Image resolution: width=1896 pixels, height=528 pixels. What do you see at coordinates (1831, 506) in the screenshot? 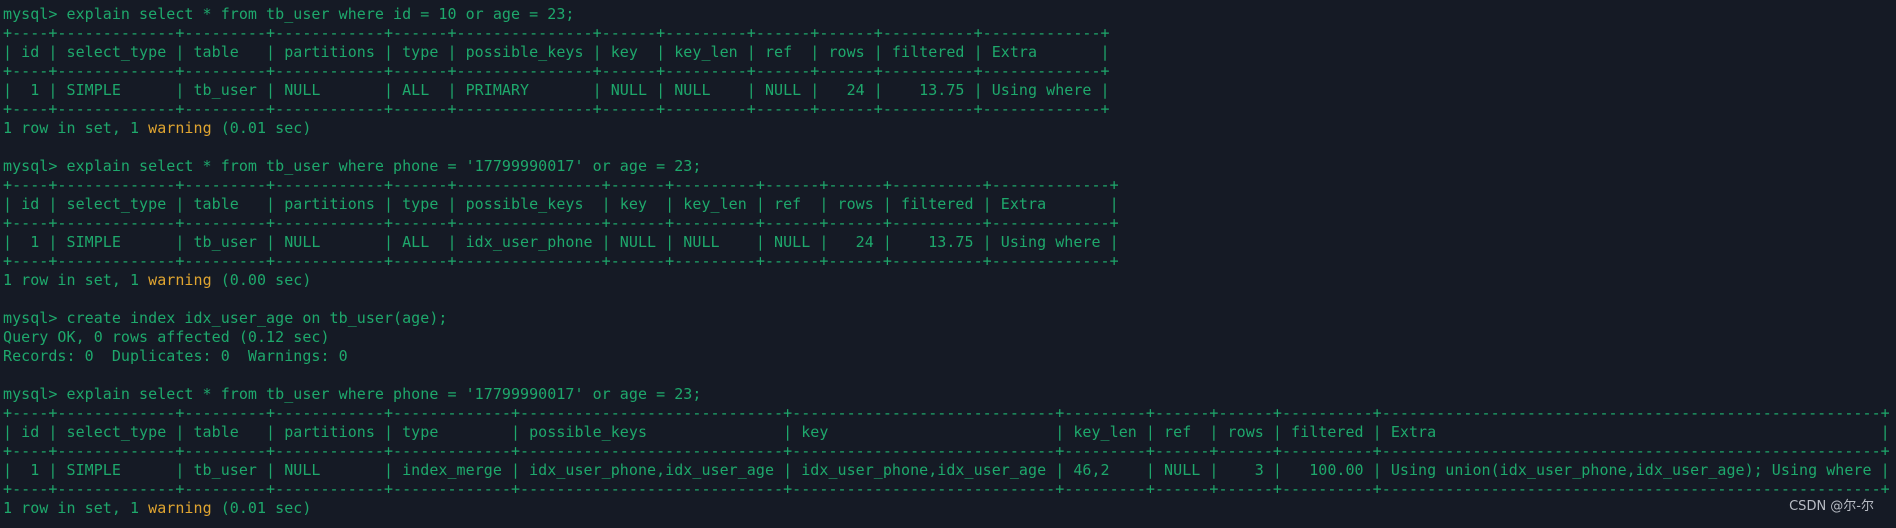
I see `csdn-watermark: CSDN @尔-尔` at bounding box center [1831, 506].